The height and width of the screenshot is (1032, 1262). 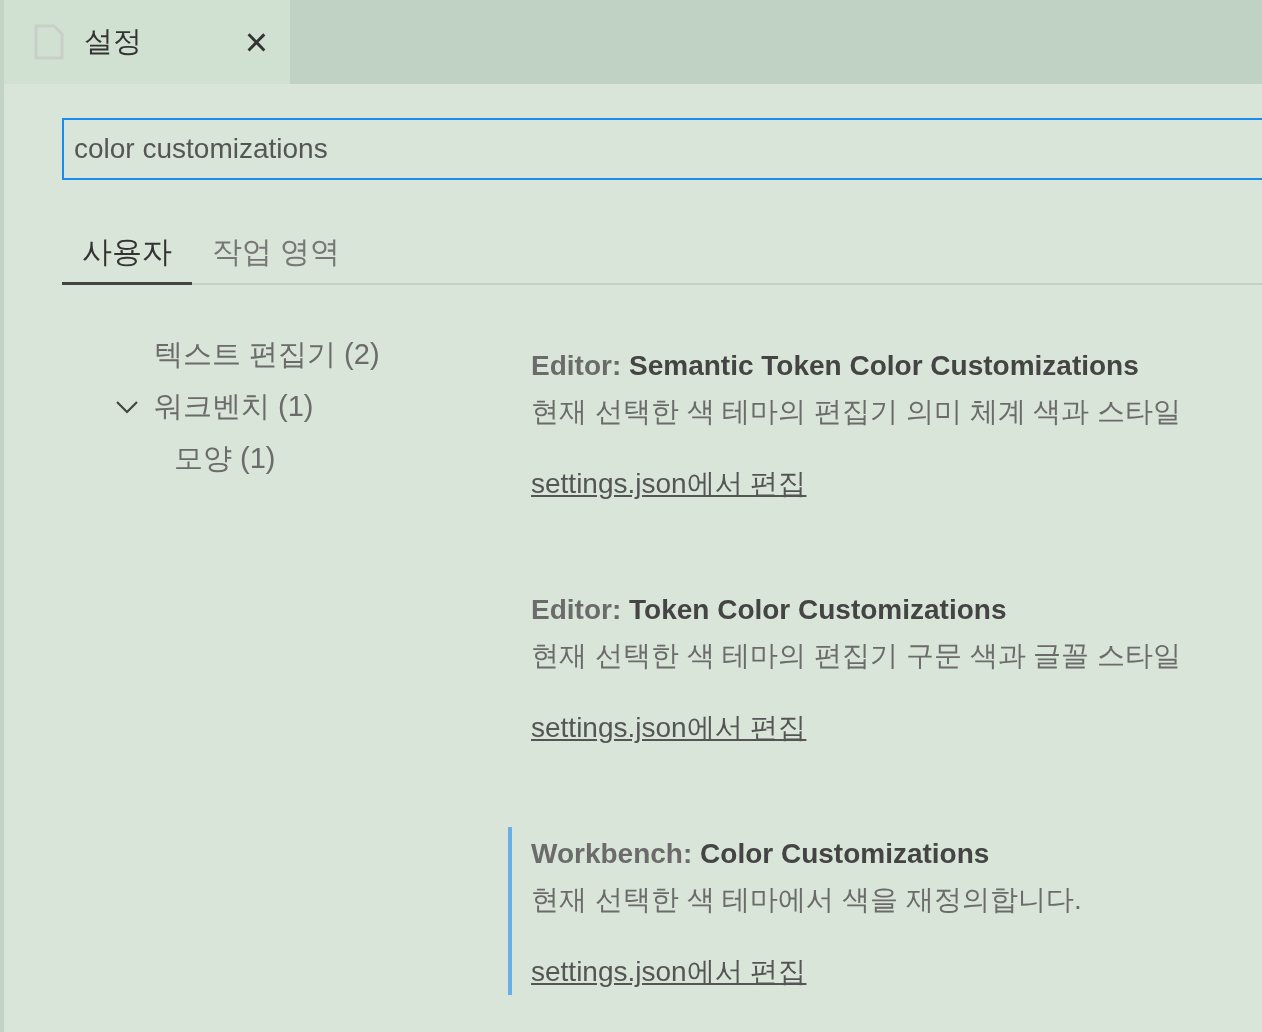 I want to click on setting-description: 현재 선택한 색 테마의 편집기 구문 색과 글꼴 스타일, so click(x=857, y=656).